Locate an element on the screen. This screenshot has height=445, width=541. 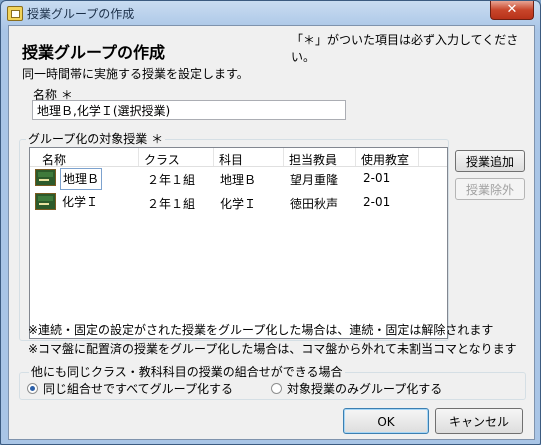
cell-teacher: 望月重隆 is located at coordinates (314, 180).